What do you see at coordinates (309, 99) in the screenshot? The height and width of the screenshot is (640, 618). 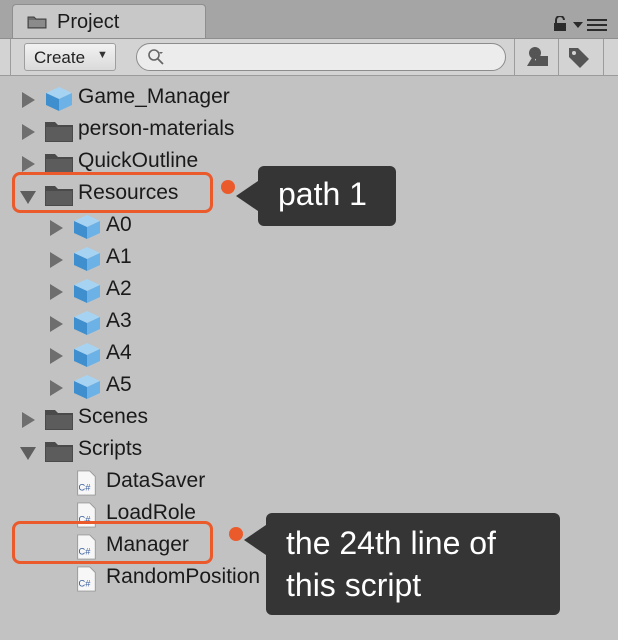 I see `tree-item-game-manager: Game_Manager` at bounding box center [309, 99].